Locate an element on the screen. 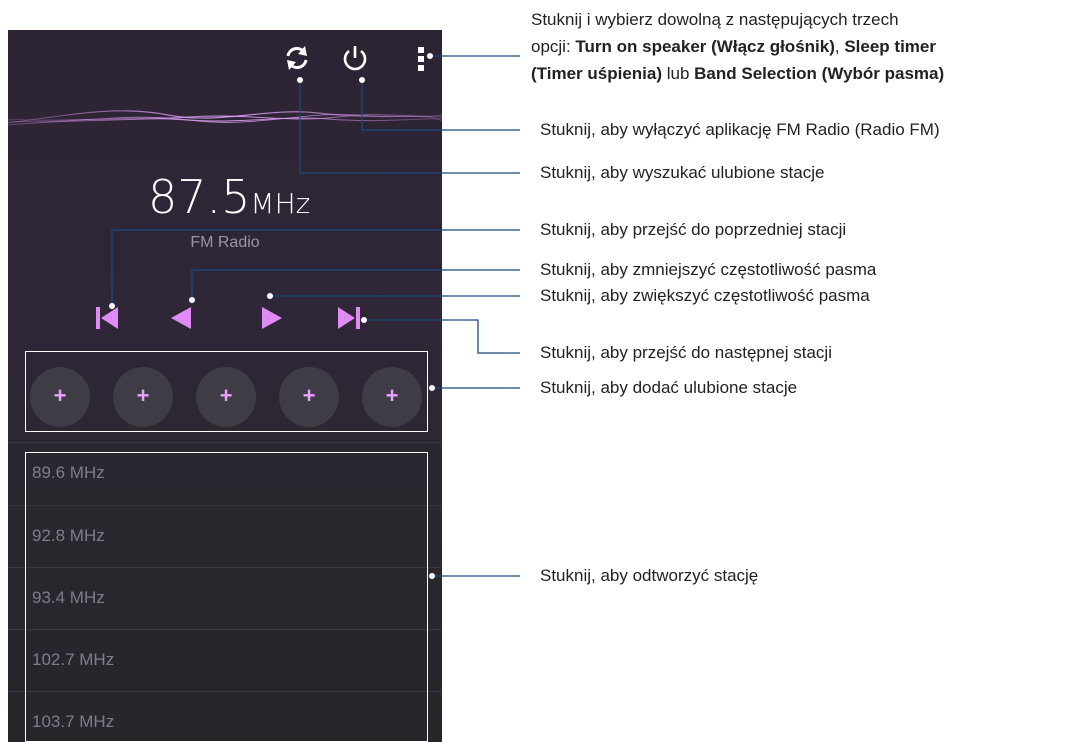 The width and height of the screenshot is (1080, 742). frequency-value: 87.5 is located at coordinates (199, 197).